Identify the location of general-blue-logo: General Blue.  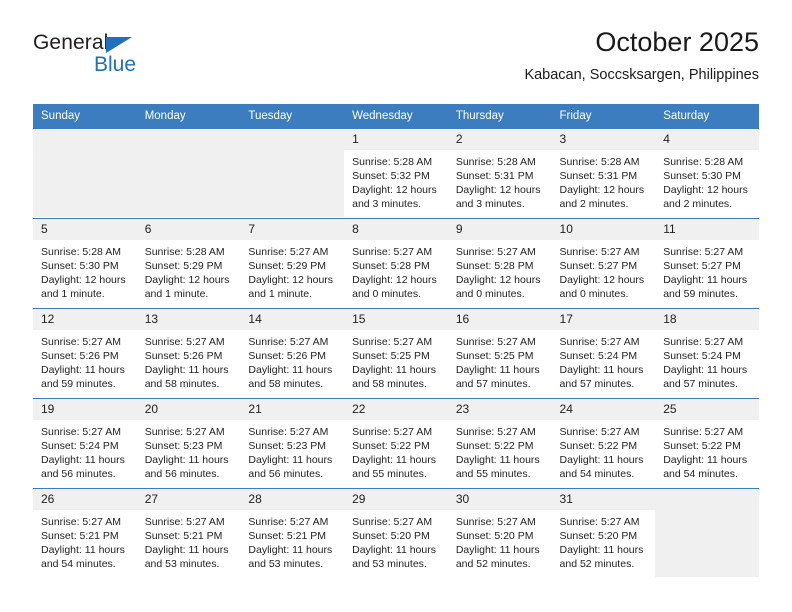
(133, 60).